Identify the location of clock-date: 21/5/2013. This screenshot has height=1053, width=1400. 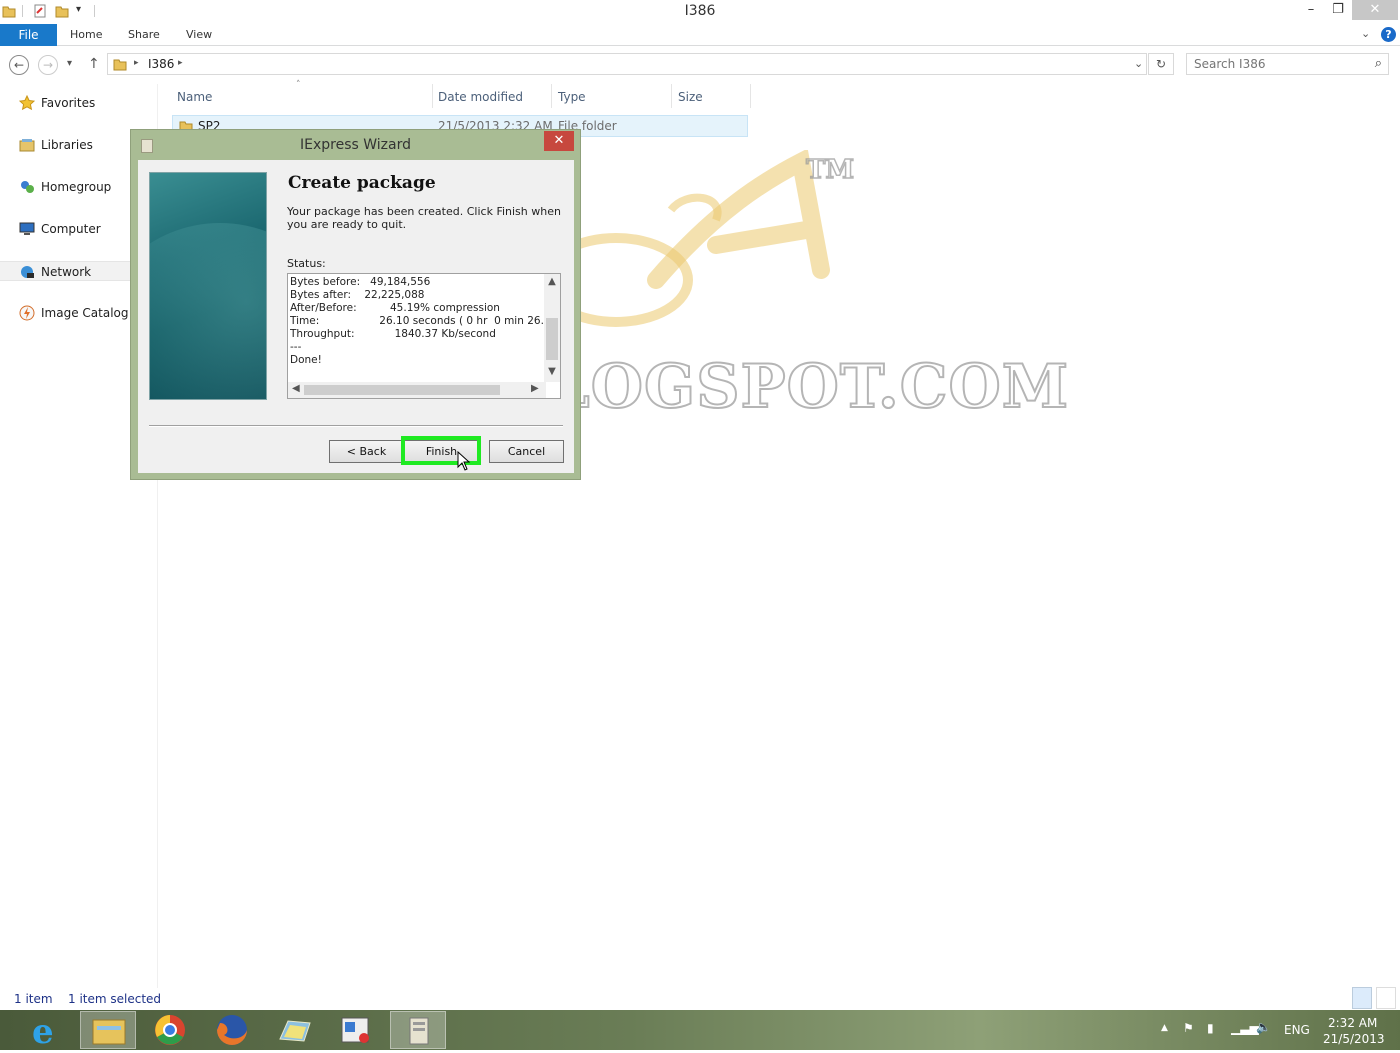
(1354, 1039).